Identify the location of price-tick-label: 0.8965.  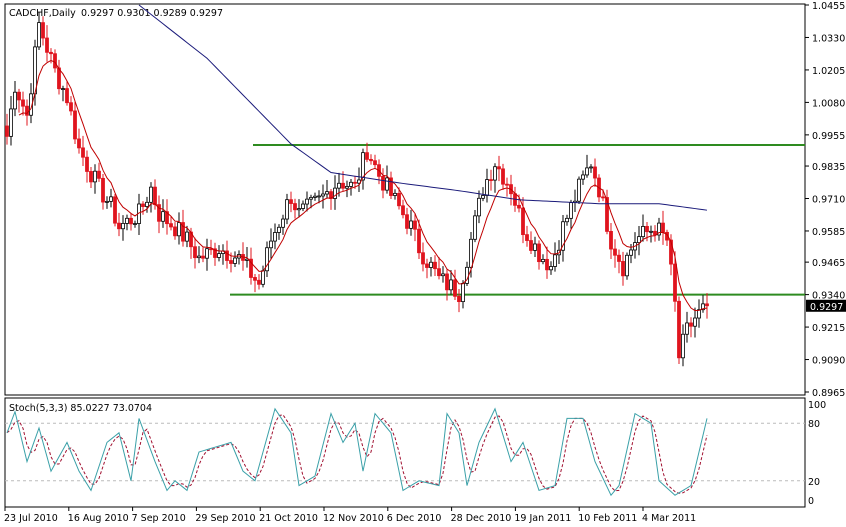
(828, 393).